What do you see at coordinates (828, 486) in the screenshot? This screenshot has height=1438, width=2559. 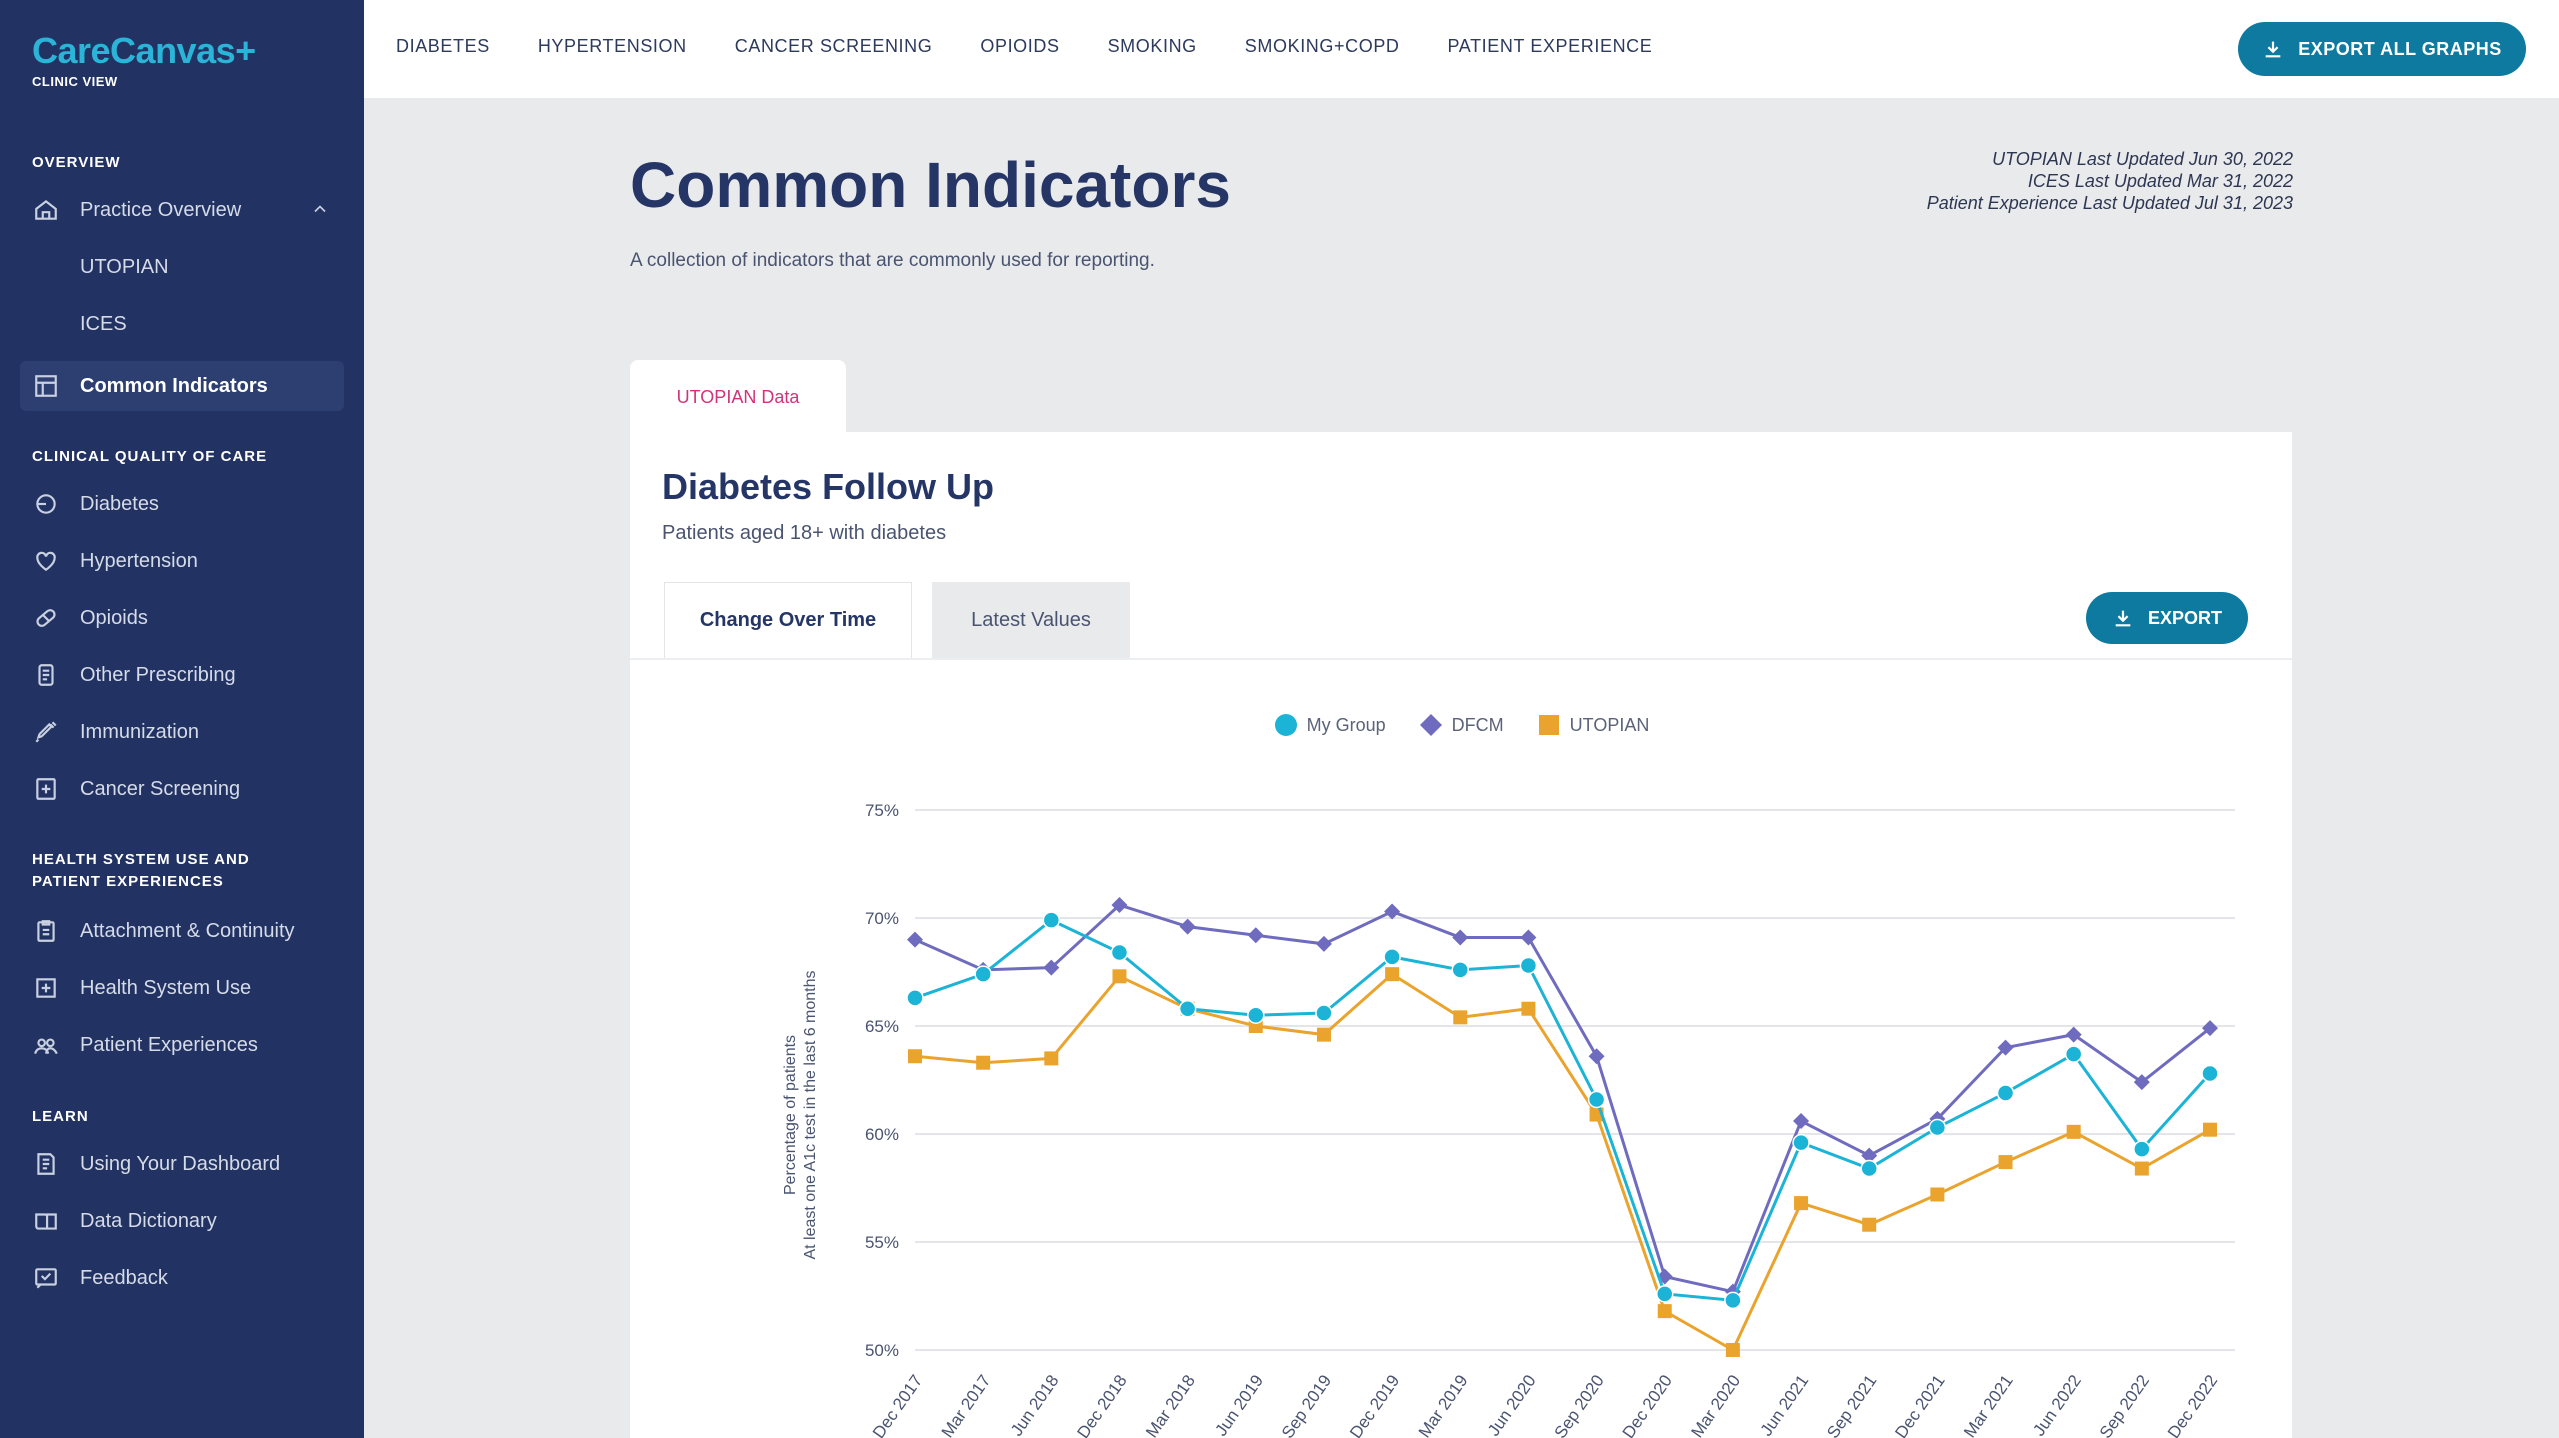 I see `card-title: Diabetes Follow Up` at bounding box center [828, 486].